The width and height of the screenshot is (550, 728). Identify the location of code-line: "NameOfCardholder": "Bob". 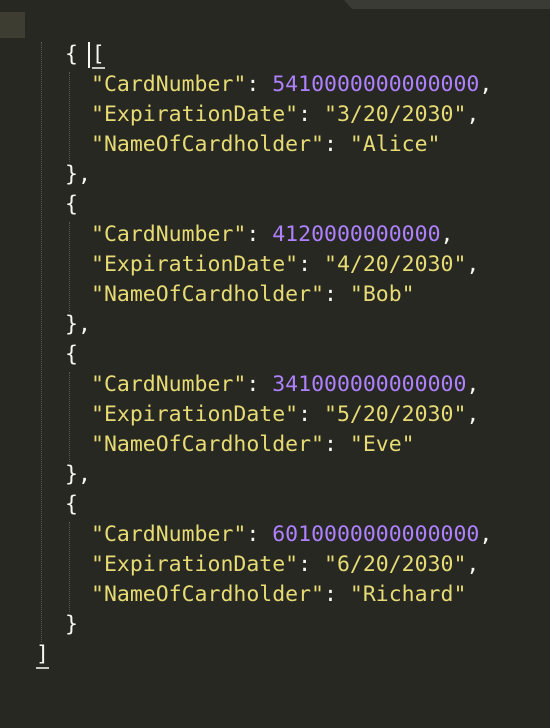
(253, 295).